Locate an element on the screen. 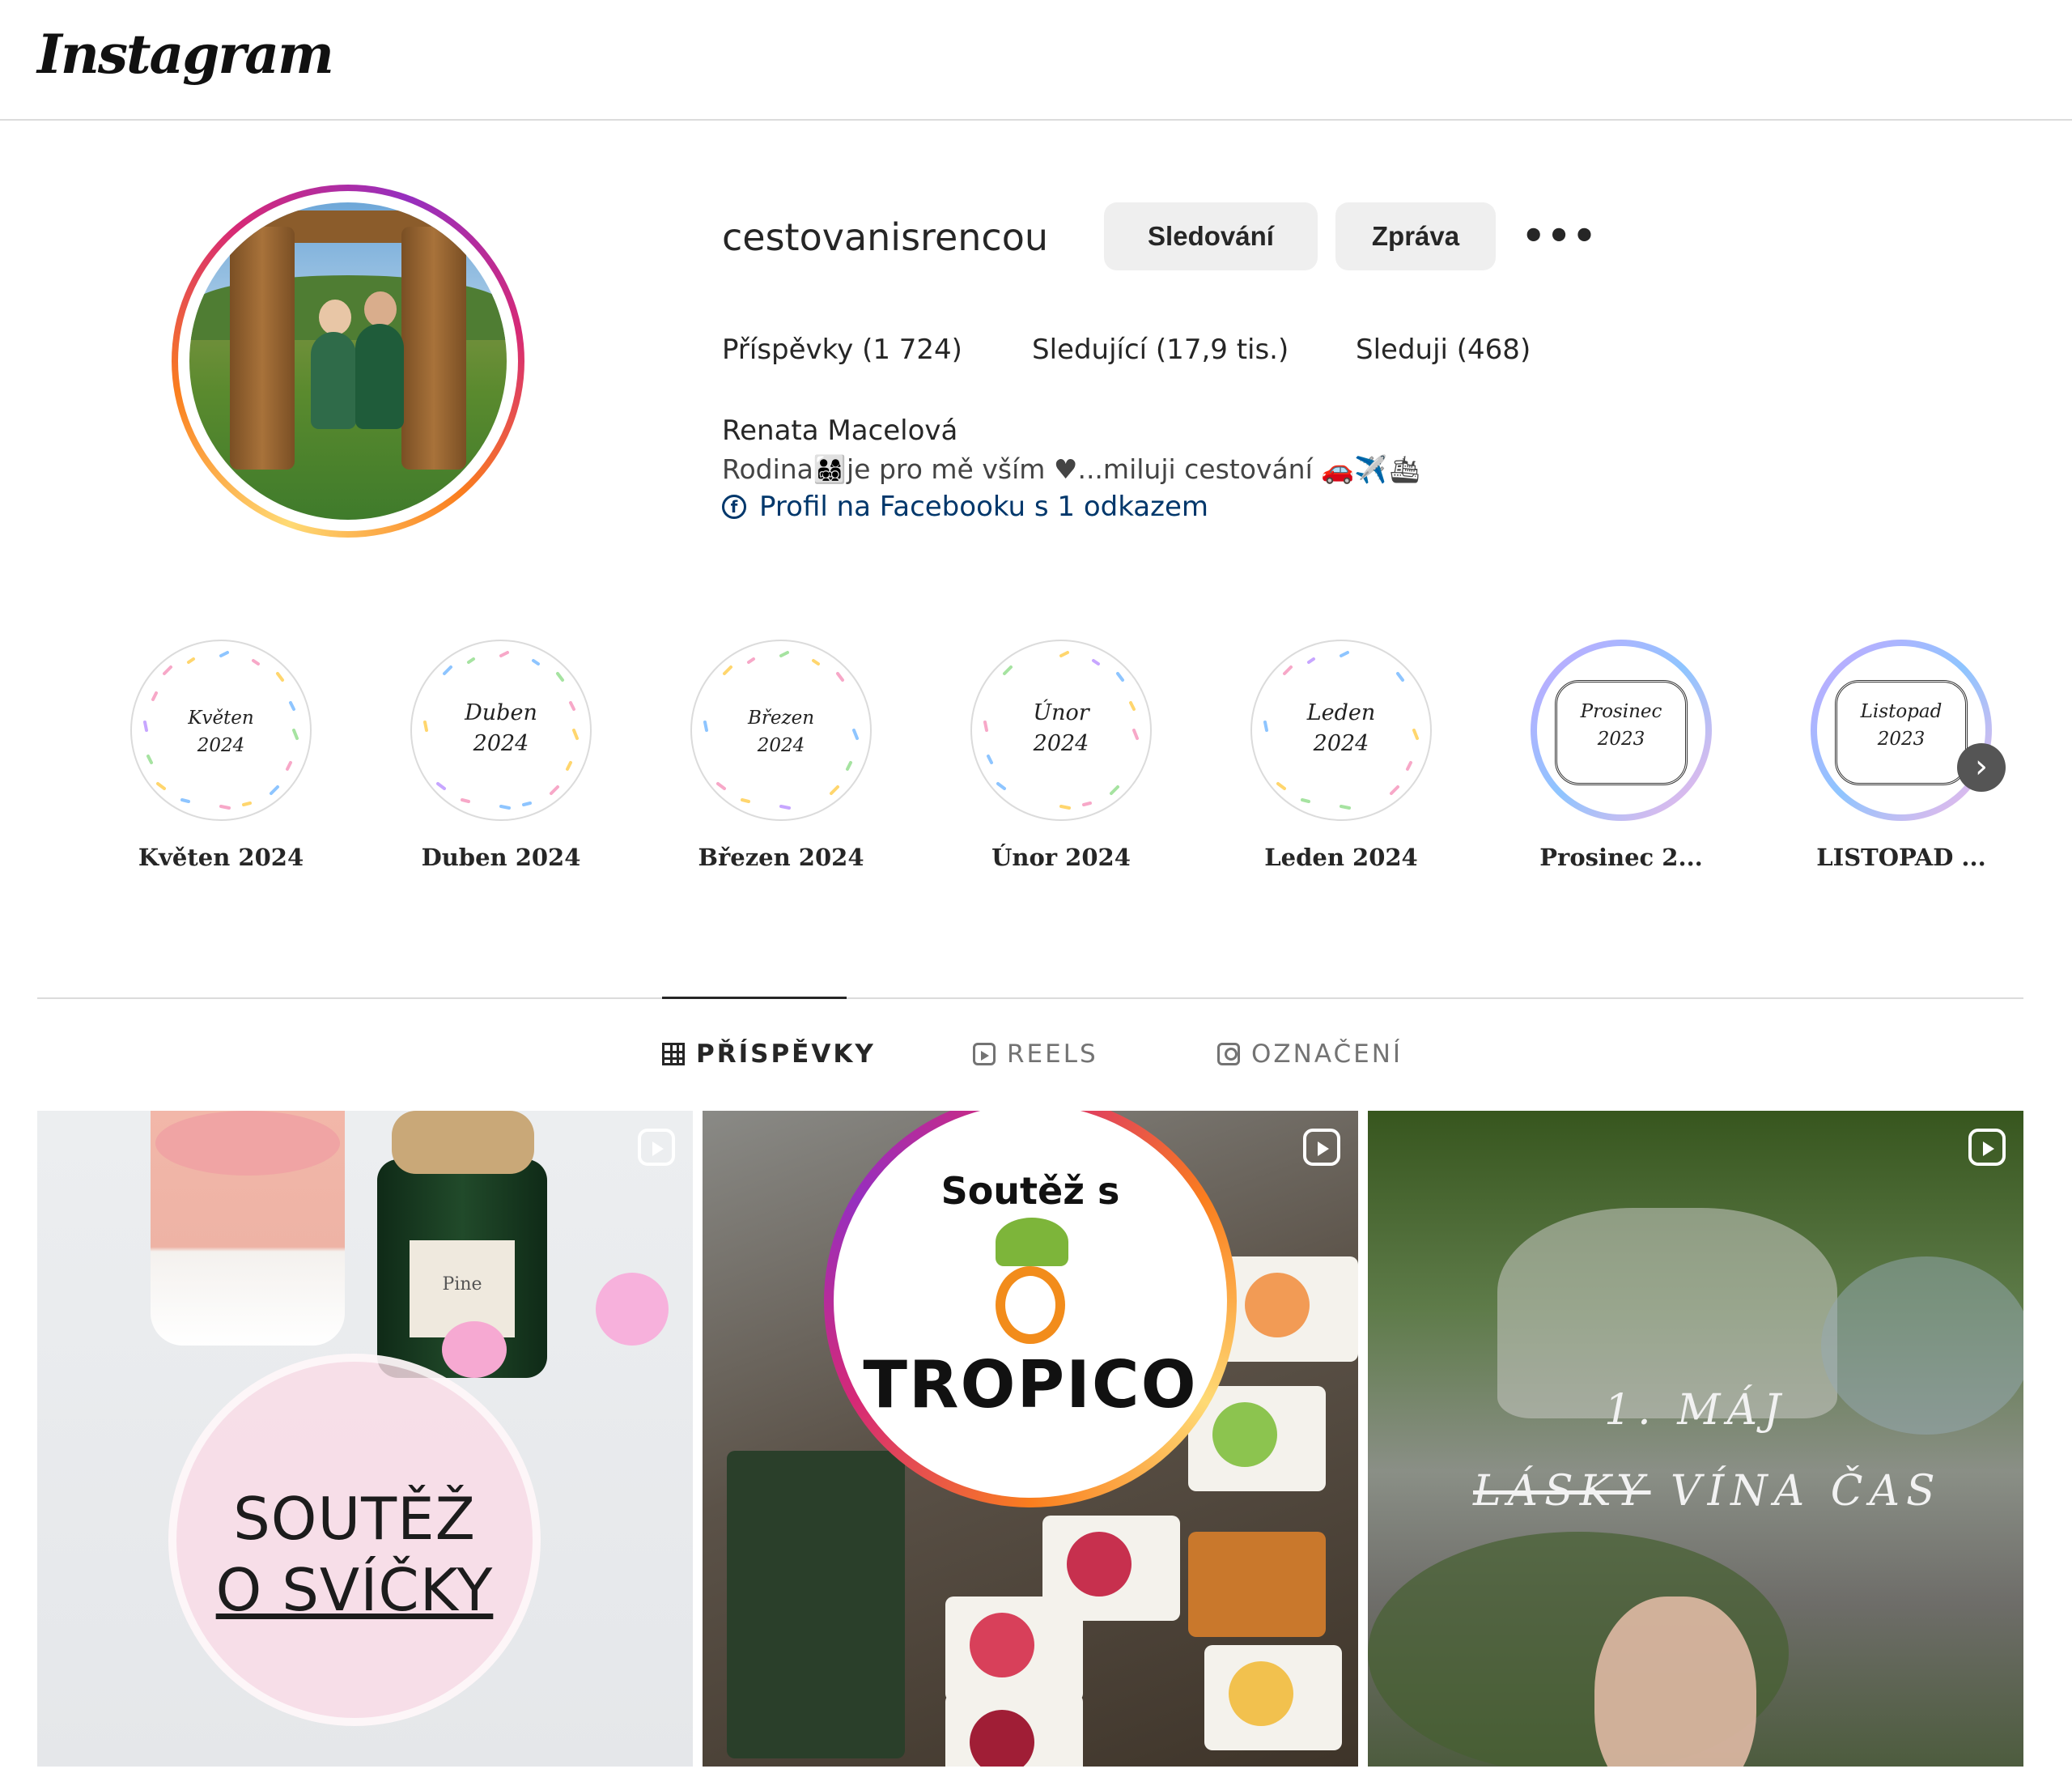 Image resolution: width=2072 pixels, height=1773 pixels. post-caption-line2: LÁSKY VÍNA ČAS is located at coordinates (1707, 1491).